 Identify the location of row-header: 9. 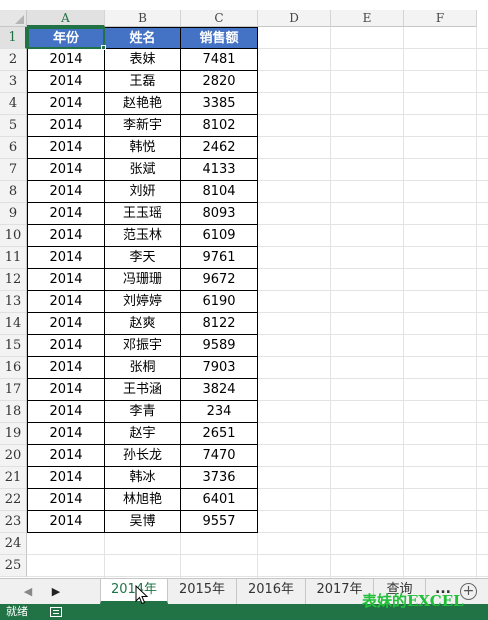
(13, 214).